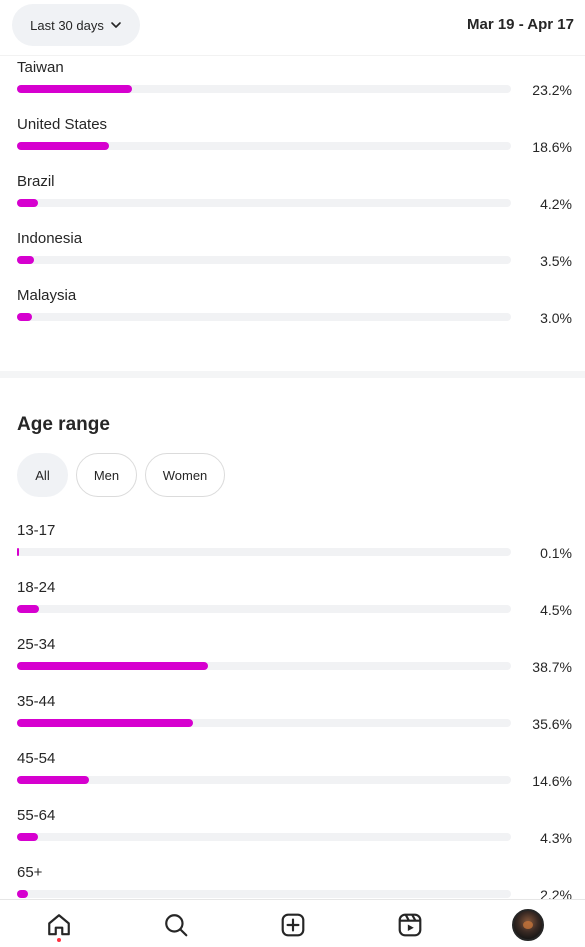  I want to click on percent-value: 38.7%, so click(552, 667).